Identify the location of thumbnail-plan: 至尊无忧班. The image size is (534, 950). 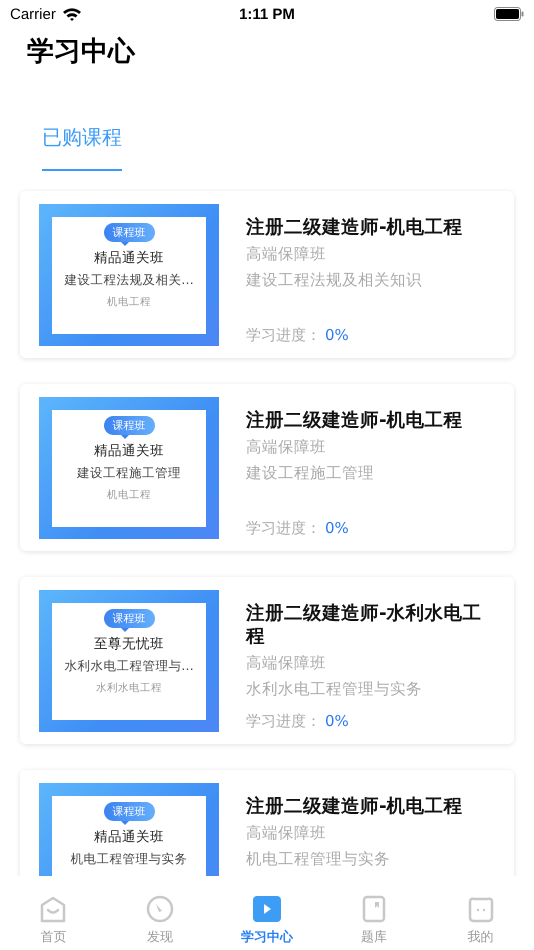
(129, 644).